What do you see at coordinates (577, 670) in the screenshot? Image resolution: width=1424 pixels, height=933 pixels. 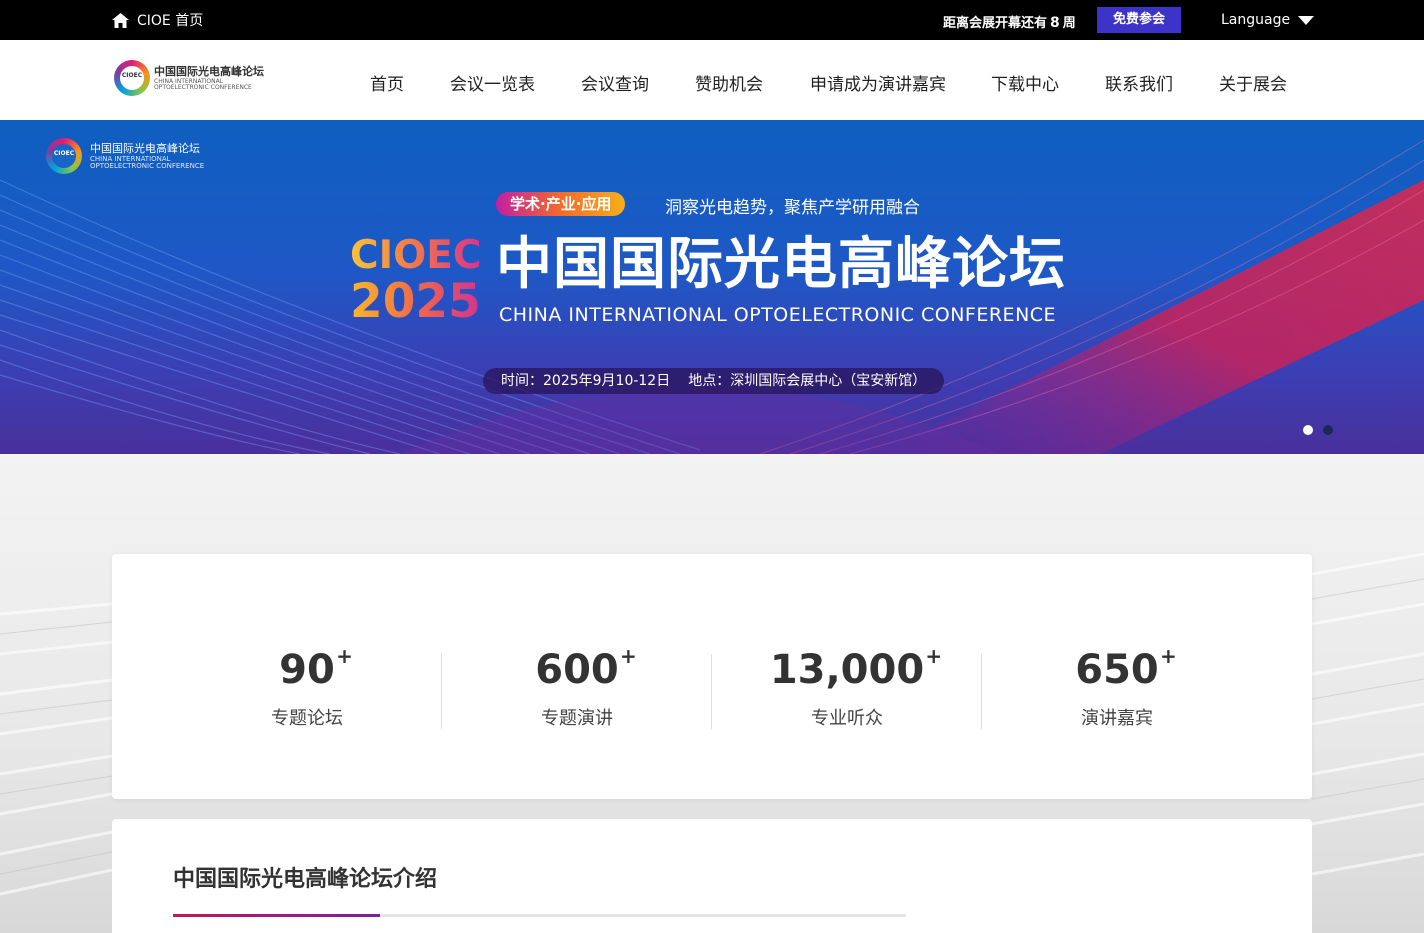 I see `stat-value: 600` at bounding box center [577, 670].